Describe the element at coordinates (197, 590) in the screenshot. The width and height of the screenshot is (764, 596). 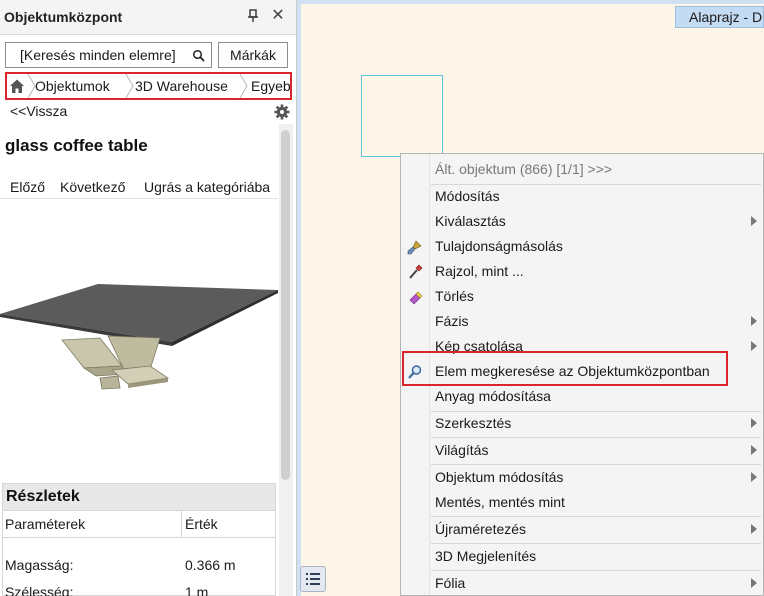
I see `row-width-value: 1 m` at that location.